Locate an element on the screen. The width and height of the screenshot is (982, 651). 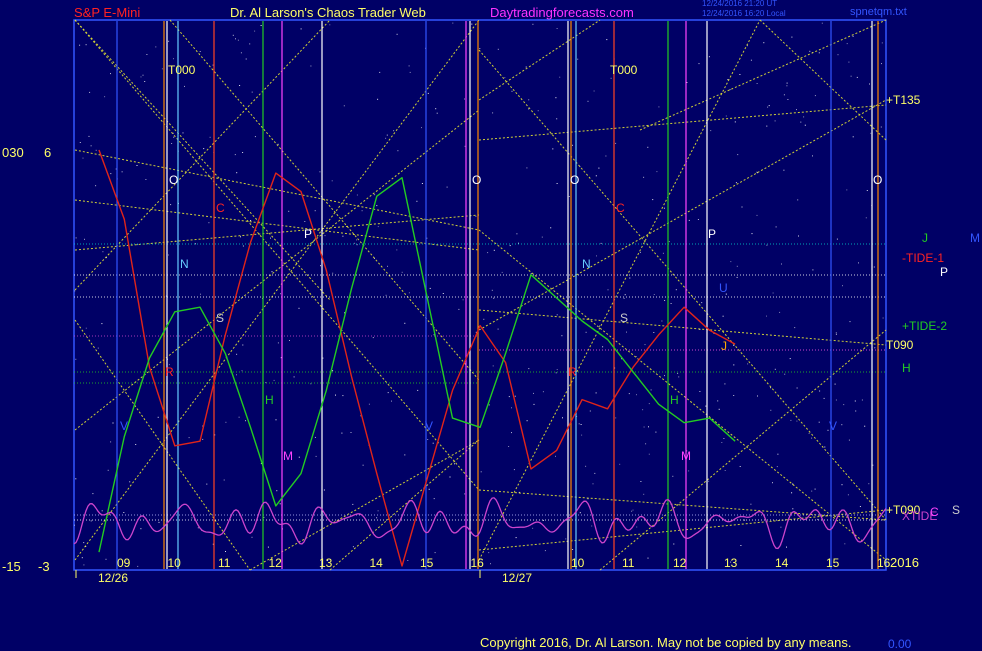
marker-o: O is located at coordinates (476, 180).